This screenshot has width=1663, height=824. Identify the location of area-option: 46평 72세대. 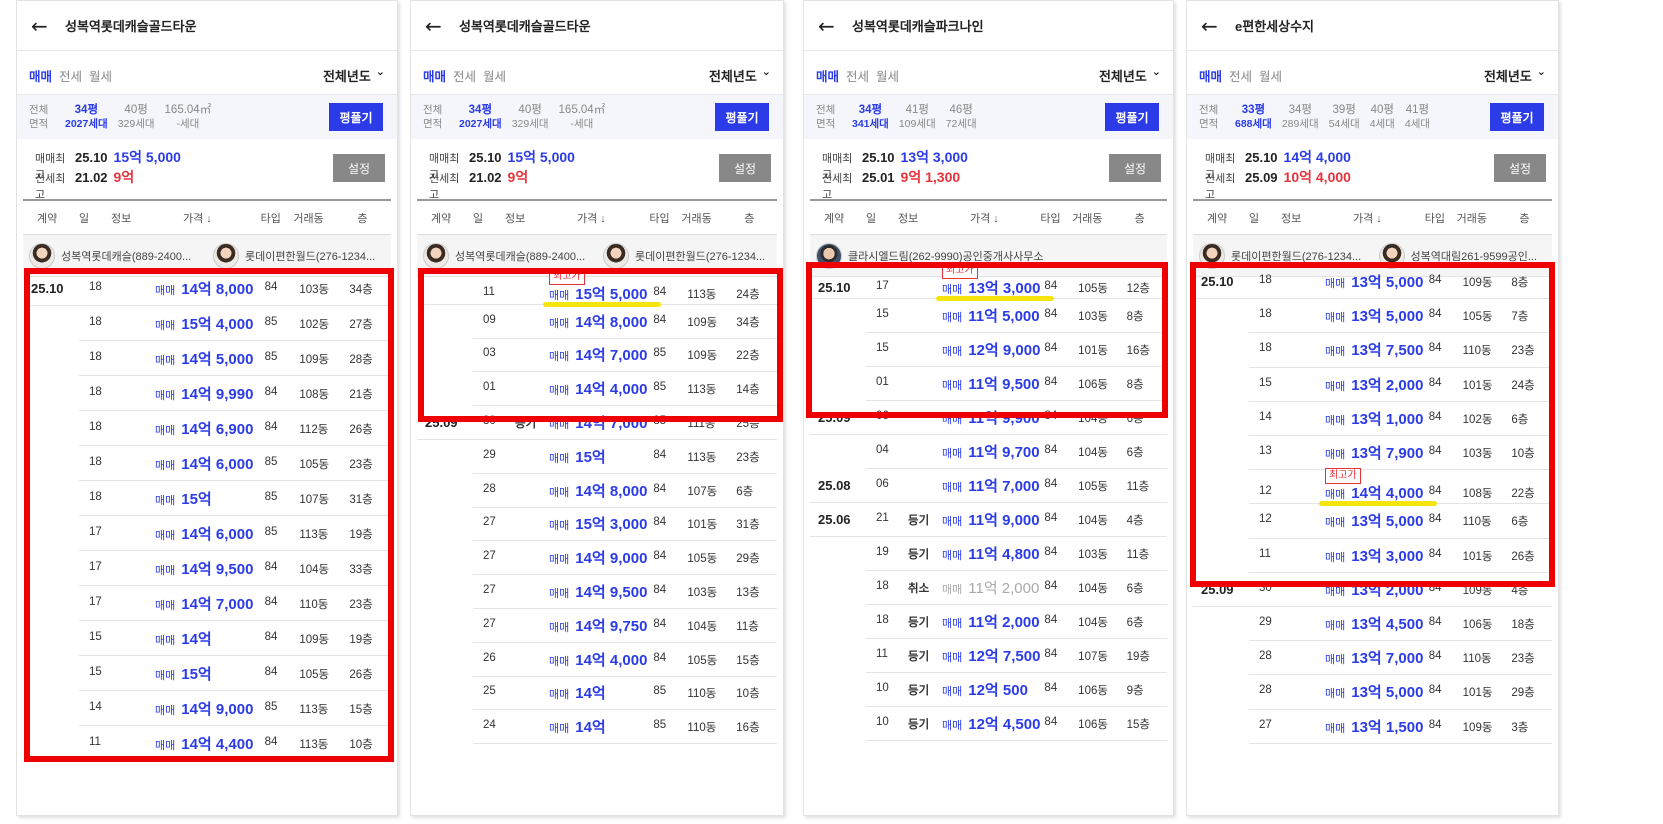
(961, 117).